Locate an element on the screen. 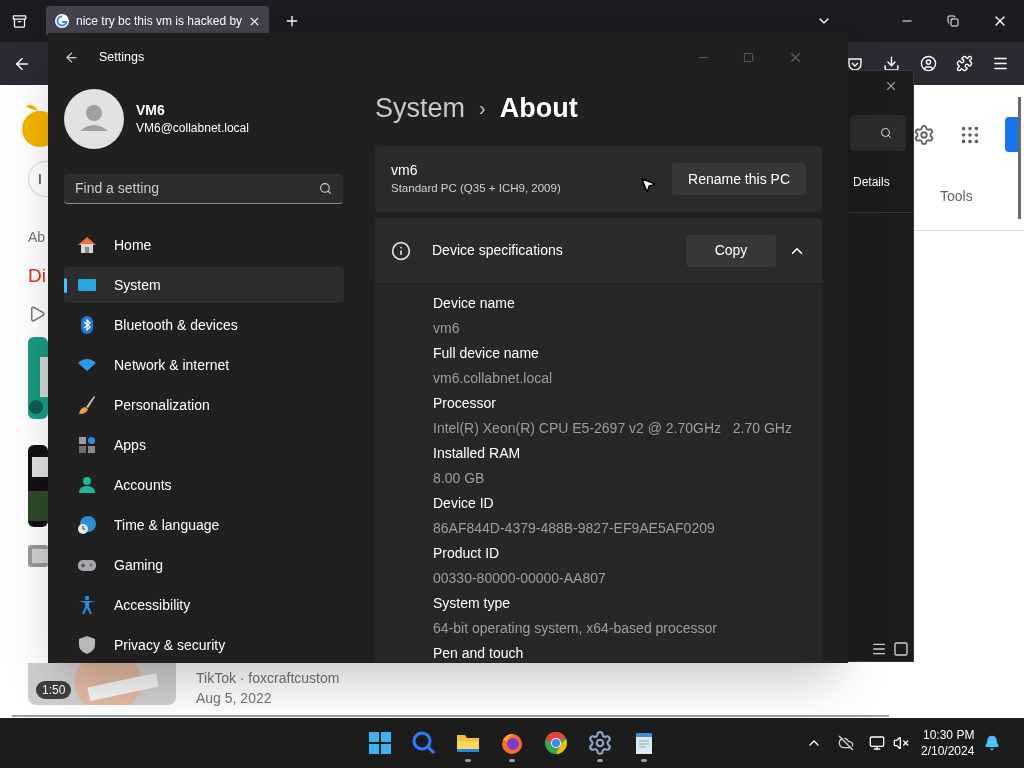  details-tab: Details is located at coordinates (871, 181).